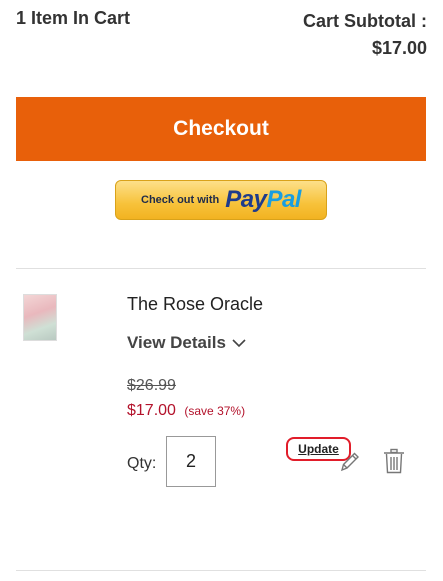  I want to click on sale-price-row: $17.00 (save 37%), so click(186, 411).